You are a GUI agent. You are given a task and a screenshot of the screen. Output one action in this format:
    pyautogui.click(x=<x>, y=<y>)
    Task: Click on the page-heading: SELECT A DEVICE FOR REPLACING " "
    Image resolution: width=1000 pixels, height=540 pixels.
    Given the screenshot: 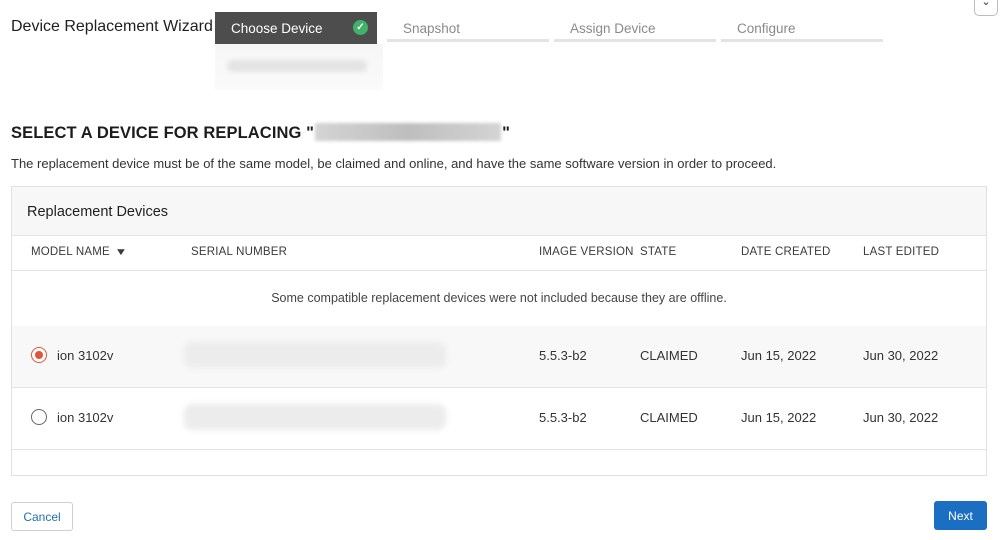 What is the action you would take?
    pyautogui.click(x=260, y=133)
    